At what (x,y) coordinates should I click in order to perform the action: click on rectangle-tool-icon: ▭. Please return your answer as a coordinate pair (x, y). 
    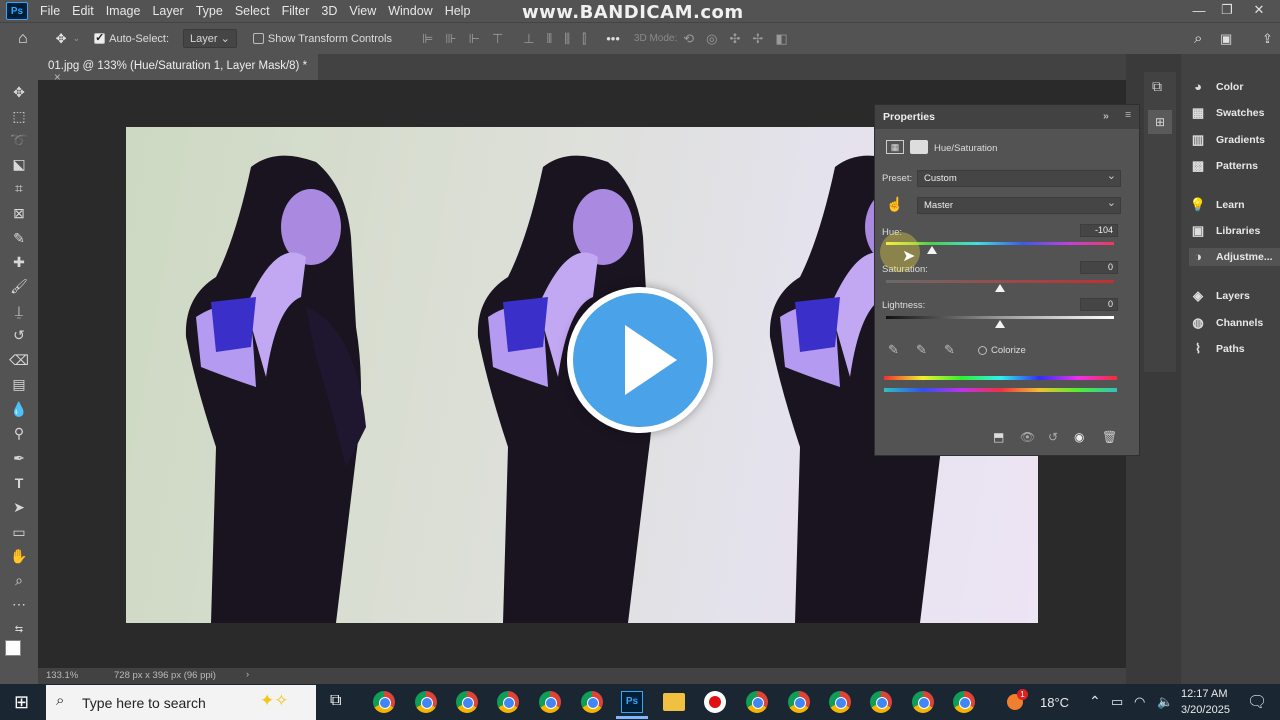
    Looking at the image, I should click on (19, 532).